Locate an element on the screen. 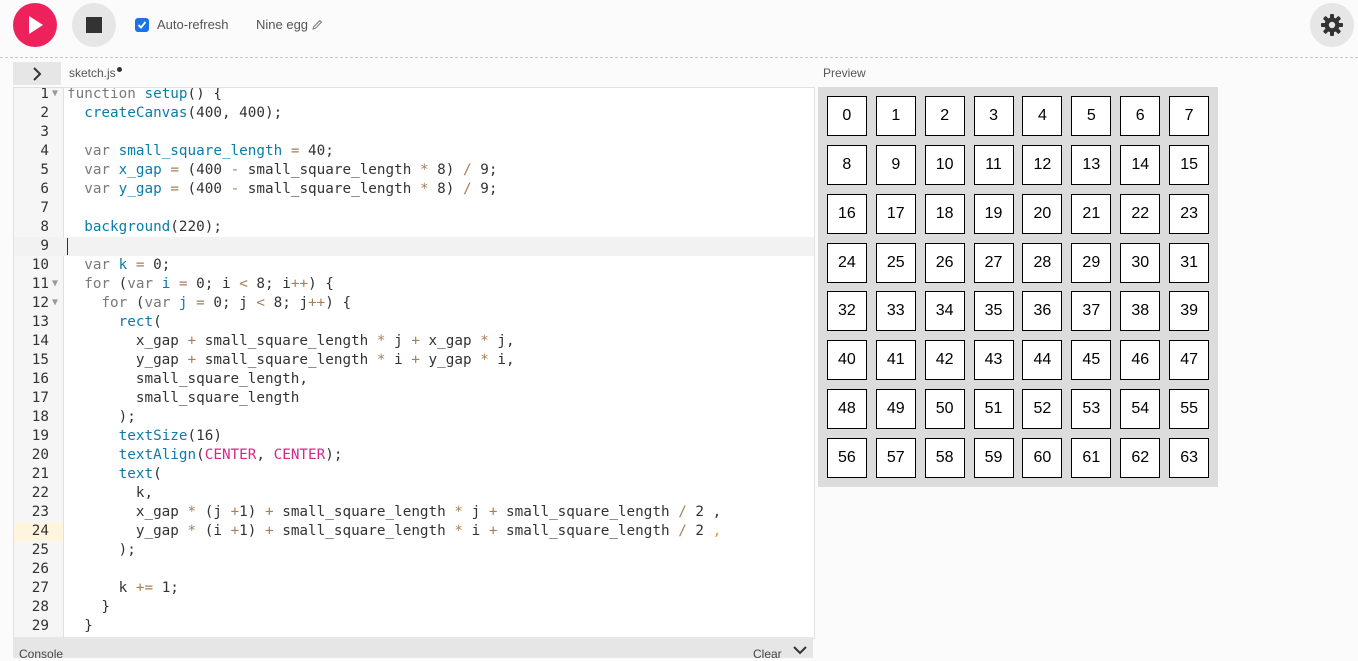 The width and height of the screenshot is (1358, 661). grid-cell: 54 is located at coordinates (1140, 409).